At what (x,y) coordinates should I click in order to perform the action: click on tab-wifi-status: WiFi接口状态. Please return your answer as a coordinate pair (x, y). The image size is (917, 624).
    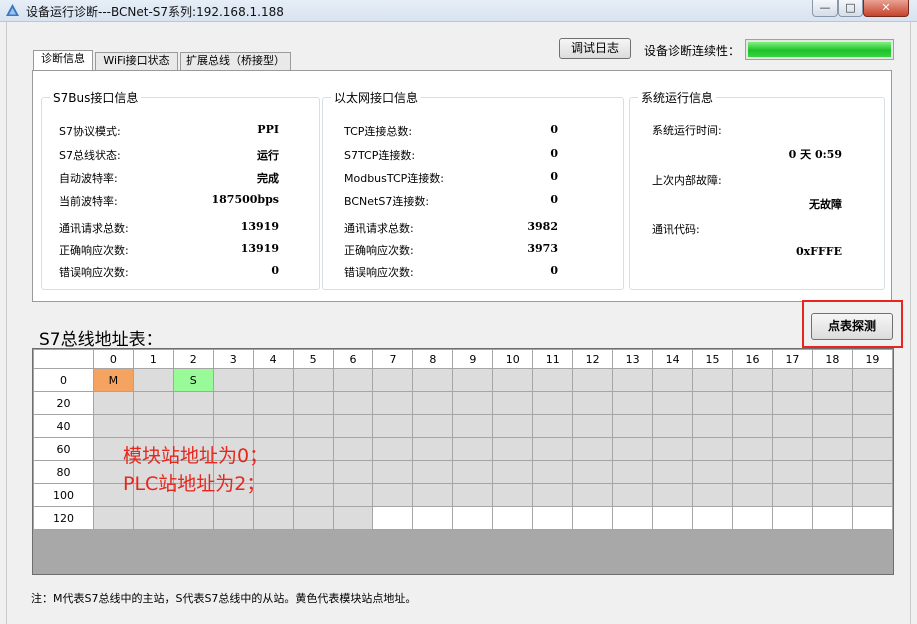
    Looking at the image, I should click on (136, 61).